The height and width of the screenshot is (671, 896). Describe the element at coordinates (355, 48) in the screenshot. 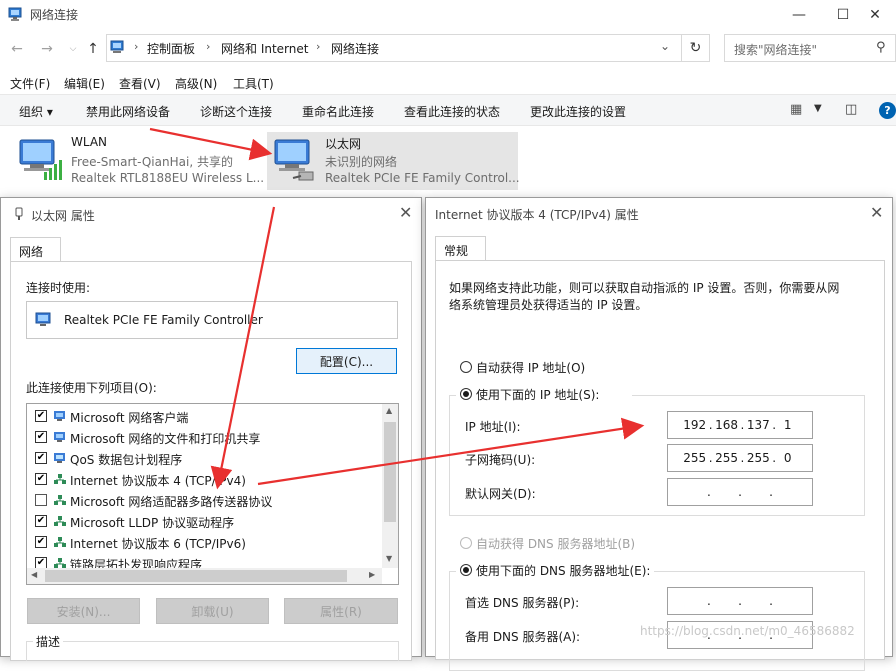

I see `breadcrumb-network-connections: 网络连接` at that location.